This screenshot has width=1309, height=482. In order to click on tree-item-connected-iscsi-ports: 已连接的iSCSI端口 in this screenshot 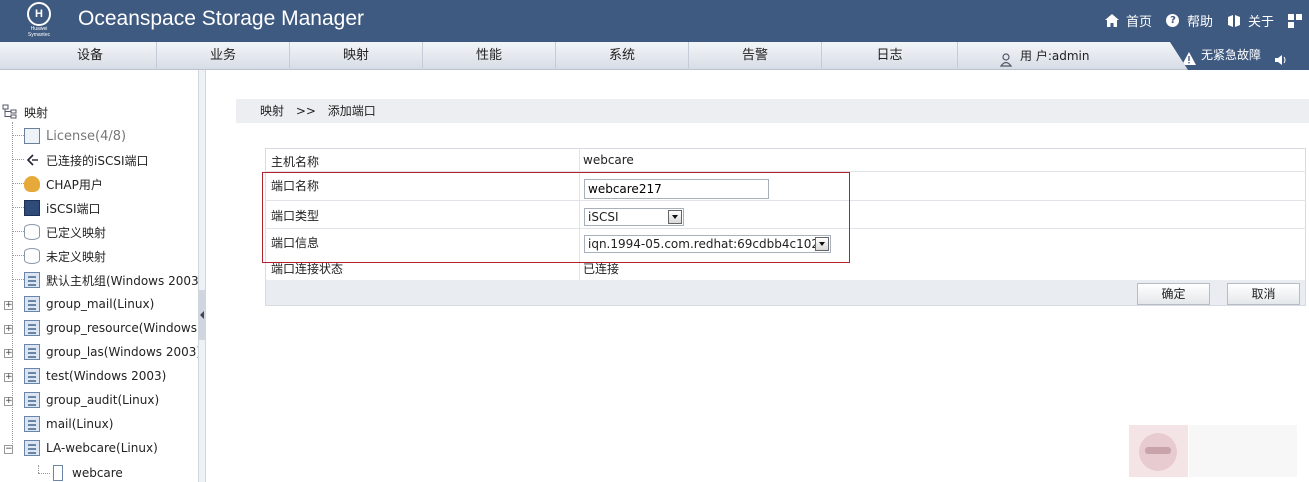, I will do `click(86, 160)`.